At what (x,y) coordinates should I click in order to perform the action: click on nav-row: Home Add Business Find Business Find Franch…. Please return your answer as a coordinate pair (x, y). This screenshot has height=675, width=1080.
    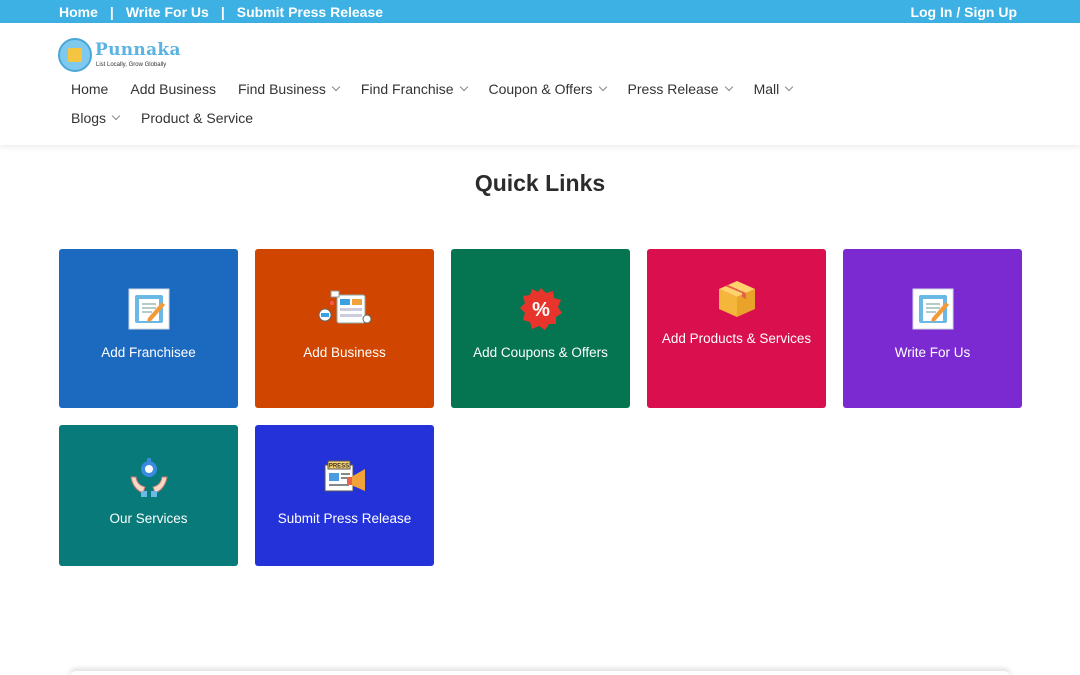
    Looking at the image, I should click on (540, 89).